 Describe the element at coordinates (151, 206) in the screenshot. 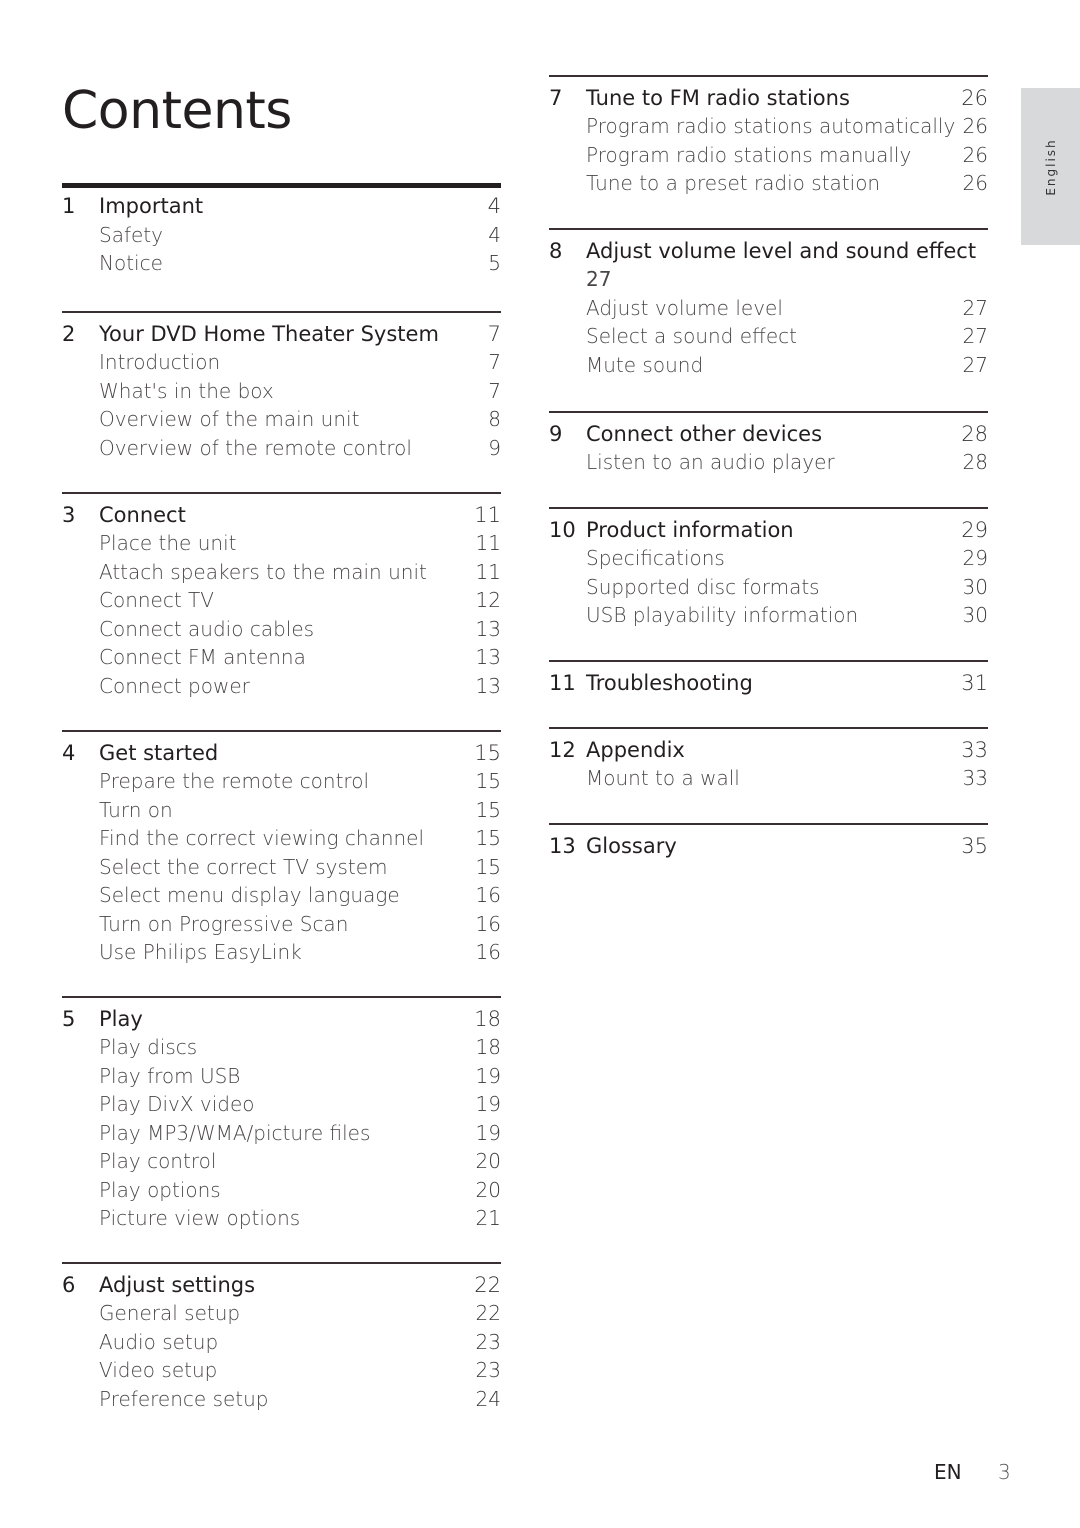

I see `section-title: Important` at that location.